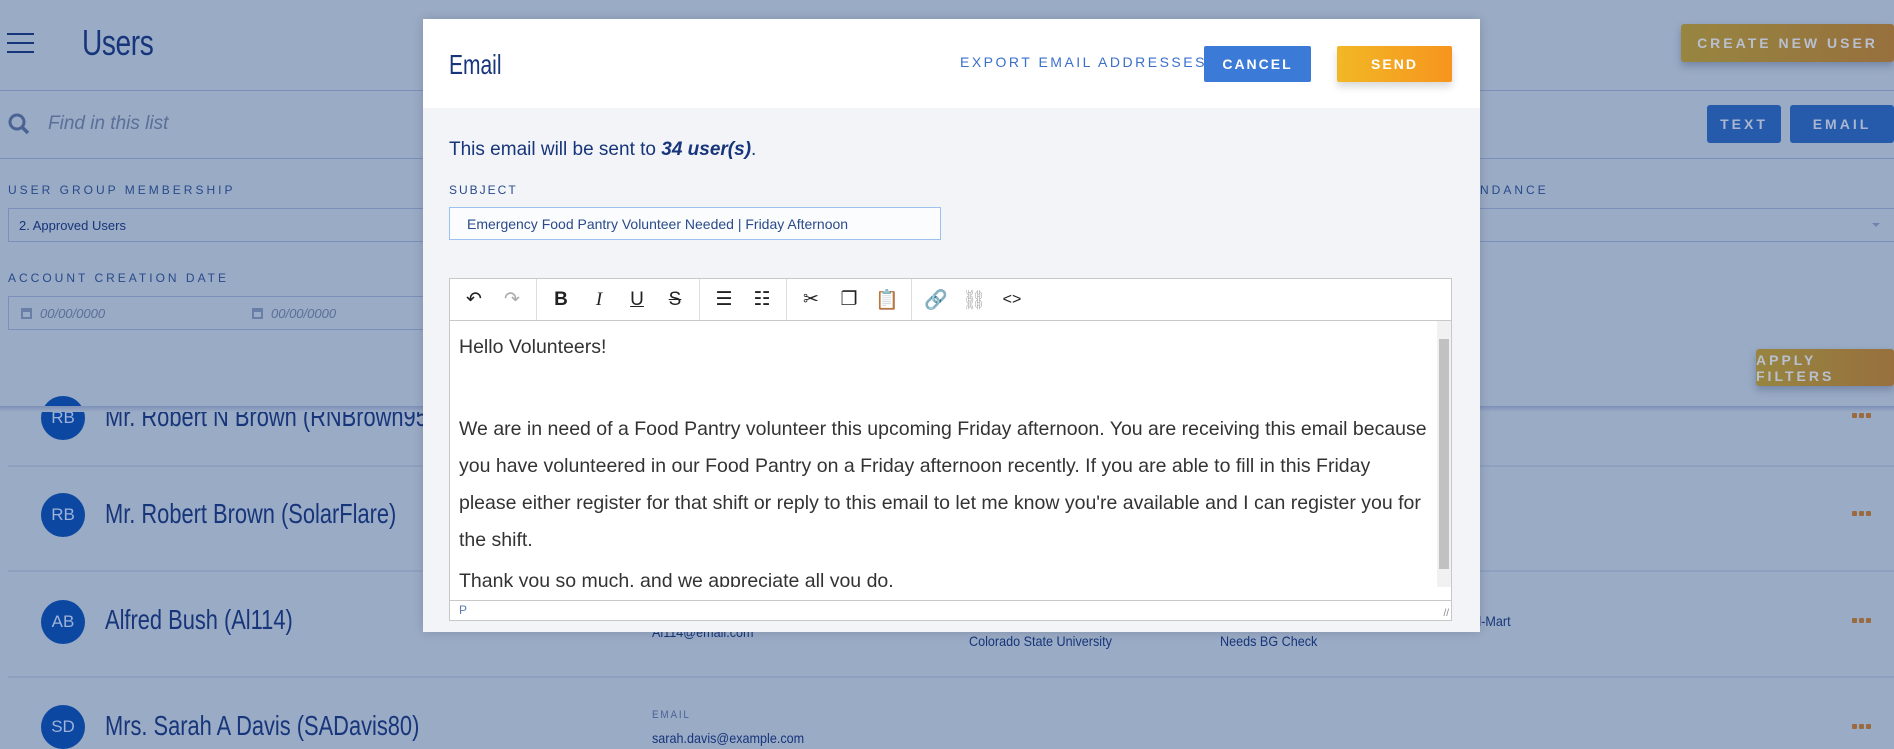 Image resolution: width=1894 pixels, height=749 pixels. Describe the element at coordinates (303, 313) in the screenshot. I see `date-to-input: 00/00/0000` at that location.